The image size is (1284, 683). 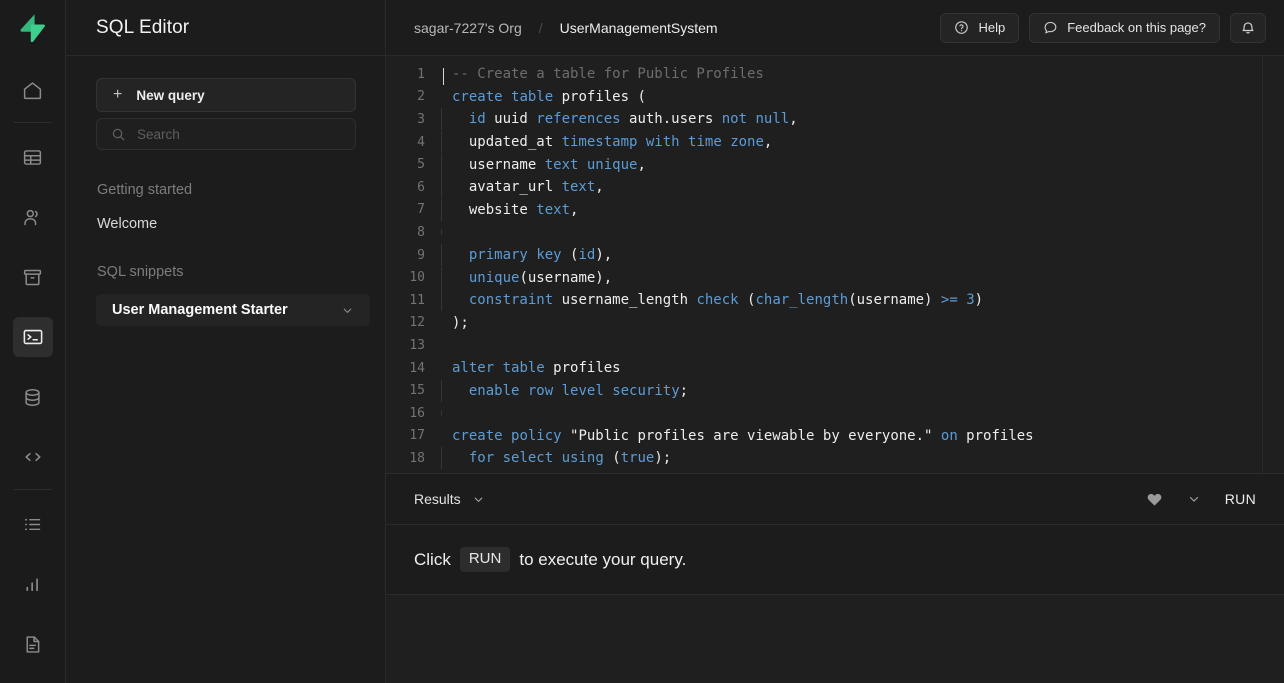 What do you see at coordinates (835, 458) in the screenshot?
I see `code-line: 18 for select using (true);` at bounding box center [835, 458].